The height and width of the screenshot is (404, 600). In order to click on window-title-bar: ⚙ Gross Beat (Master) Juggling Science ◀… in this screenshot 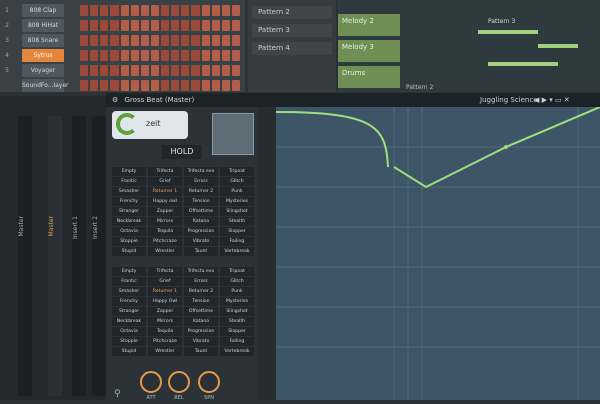, I will do `click(353, 100)`.